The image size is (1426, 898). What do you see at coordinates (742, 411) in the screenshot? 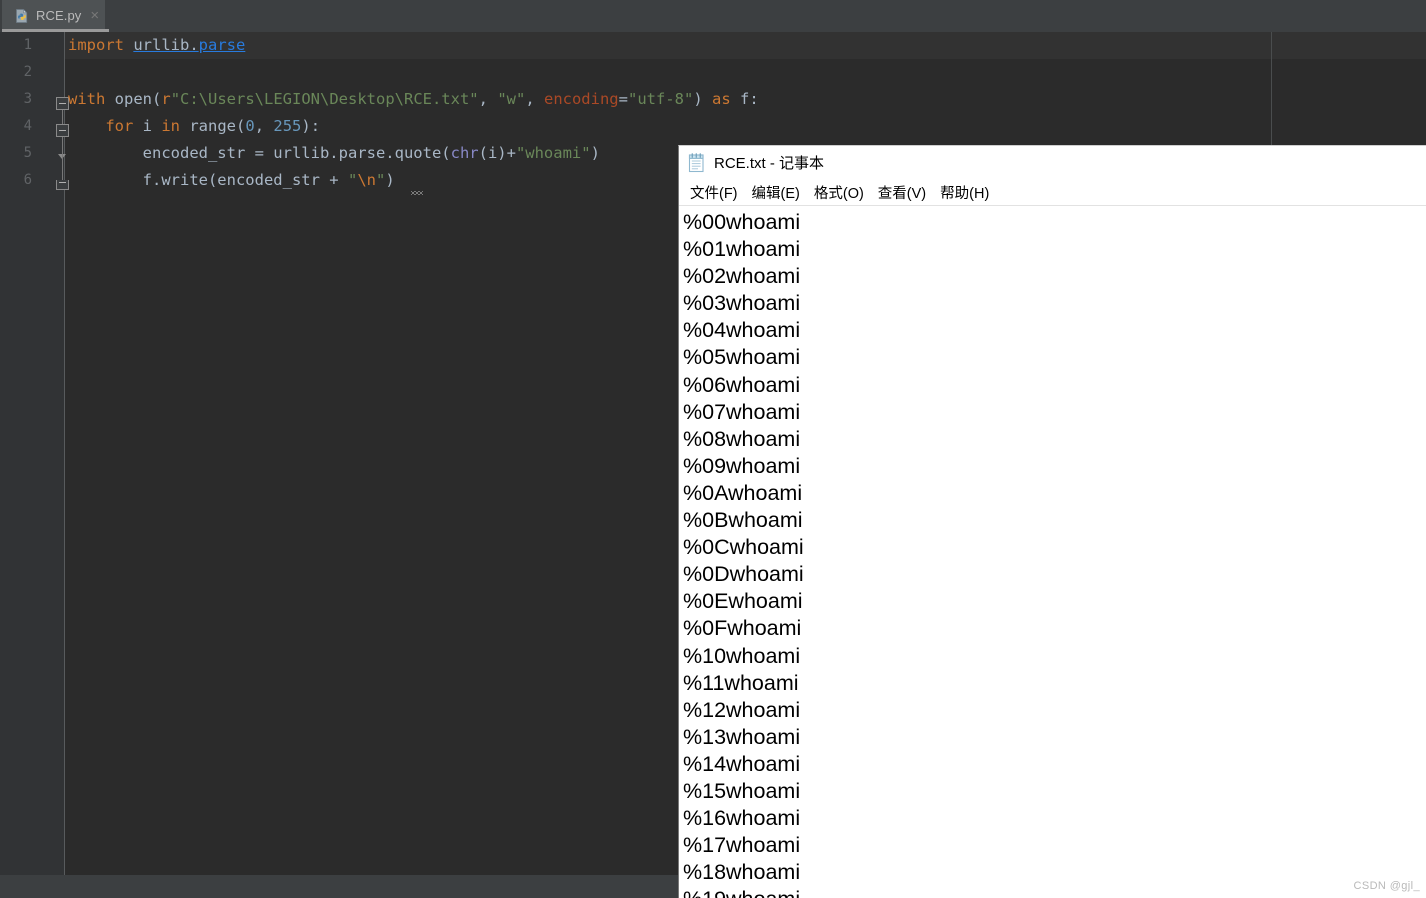
I see `notepad-line: %07whoami` at bounding box center [742, 411].